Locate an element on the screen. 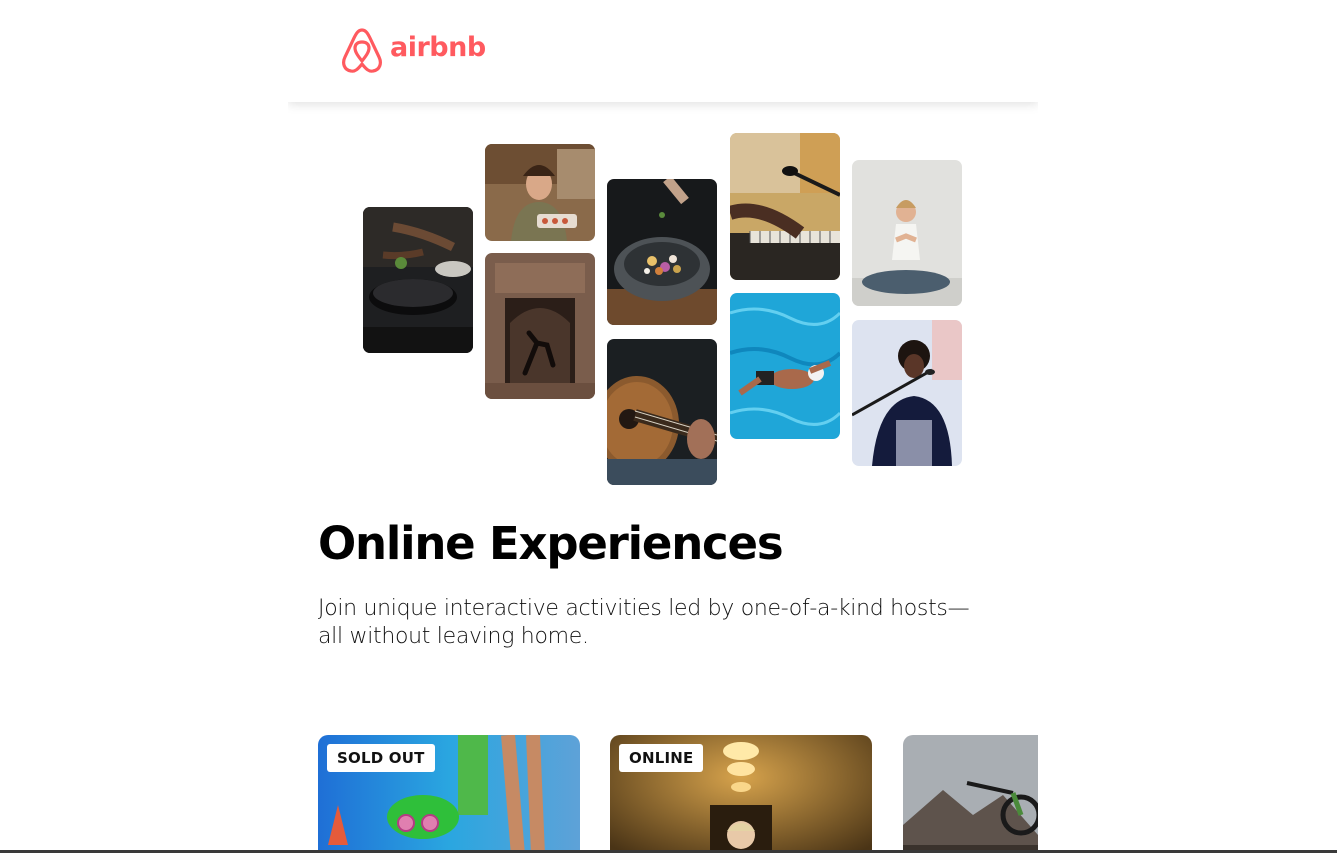 The width and height of the screenshot is (1337, 853). page-title: Online Experiences is located at coordinates (551, 543).